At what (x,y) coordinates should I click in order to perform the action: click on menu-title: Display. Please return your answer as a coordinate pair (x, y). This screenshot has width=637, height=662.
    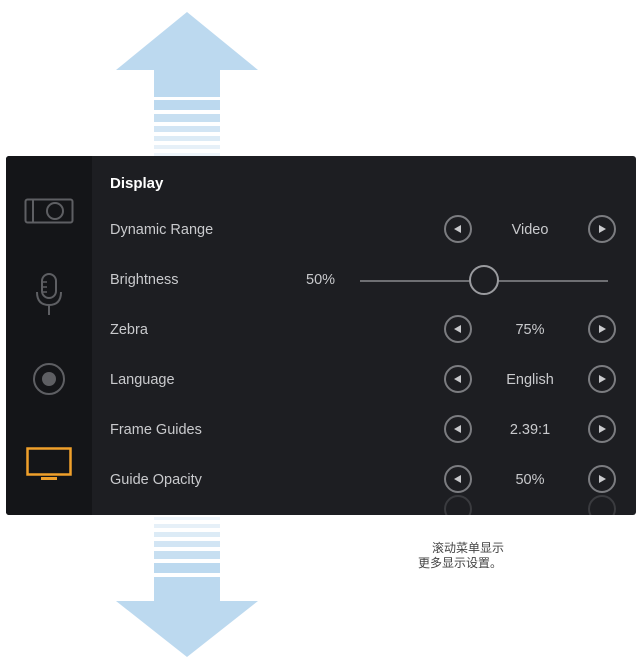
    Looking at the image, I should click on (137, 183).